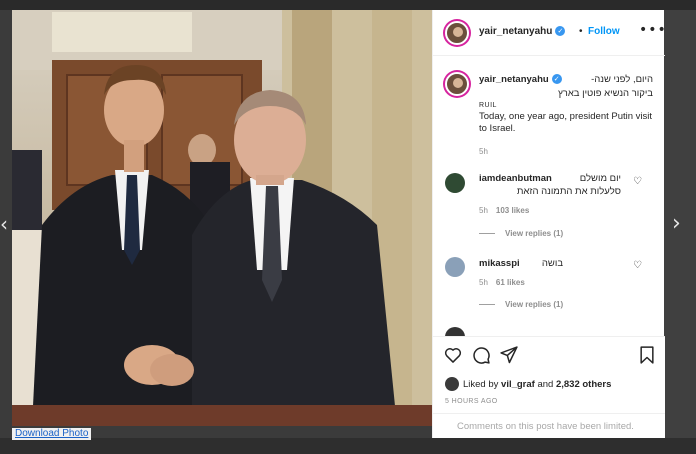 This screenshot has width=696, height=454. I want to click on comment-username: mikasspi, so click(499, 263).